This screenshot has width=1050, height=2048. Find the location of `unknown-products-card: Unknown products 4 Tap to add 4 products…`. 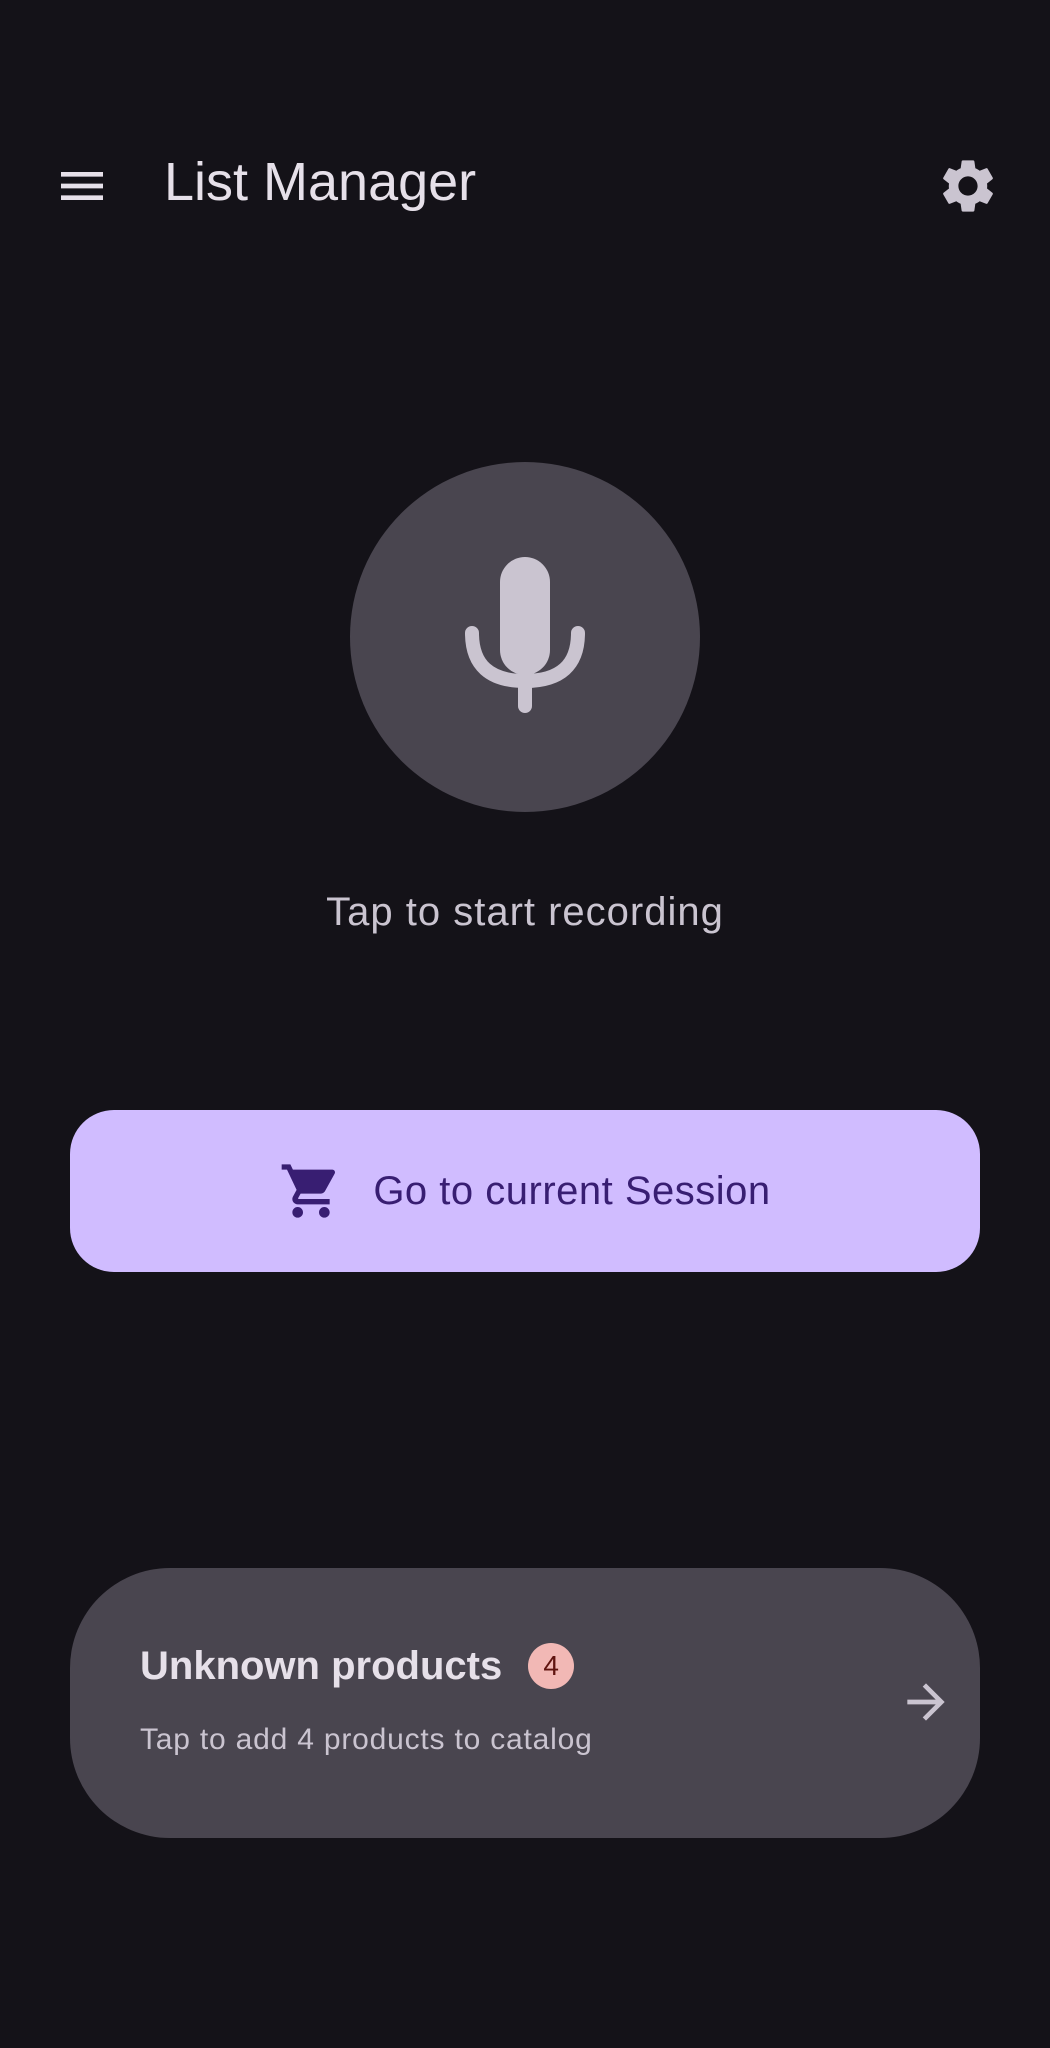

unknown-products-card: Unknown products 4 Tap to add 4 products… is located at coordinates (525, 1703).